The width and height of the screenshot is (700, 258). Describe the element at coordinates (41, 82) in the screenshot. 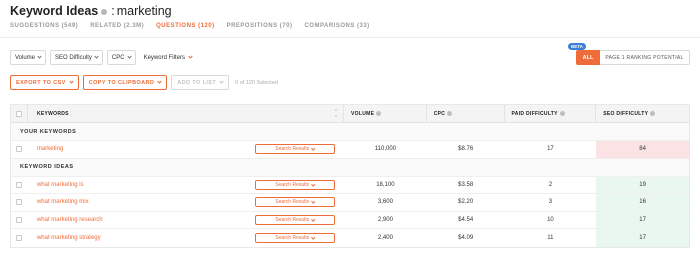

I see `export-csv-label: EXPORT TO CSV` at that location.